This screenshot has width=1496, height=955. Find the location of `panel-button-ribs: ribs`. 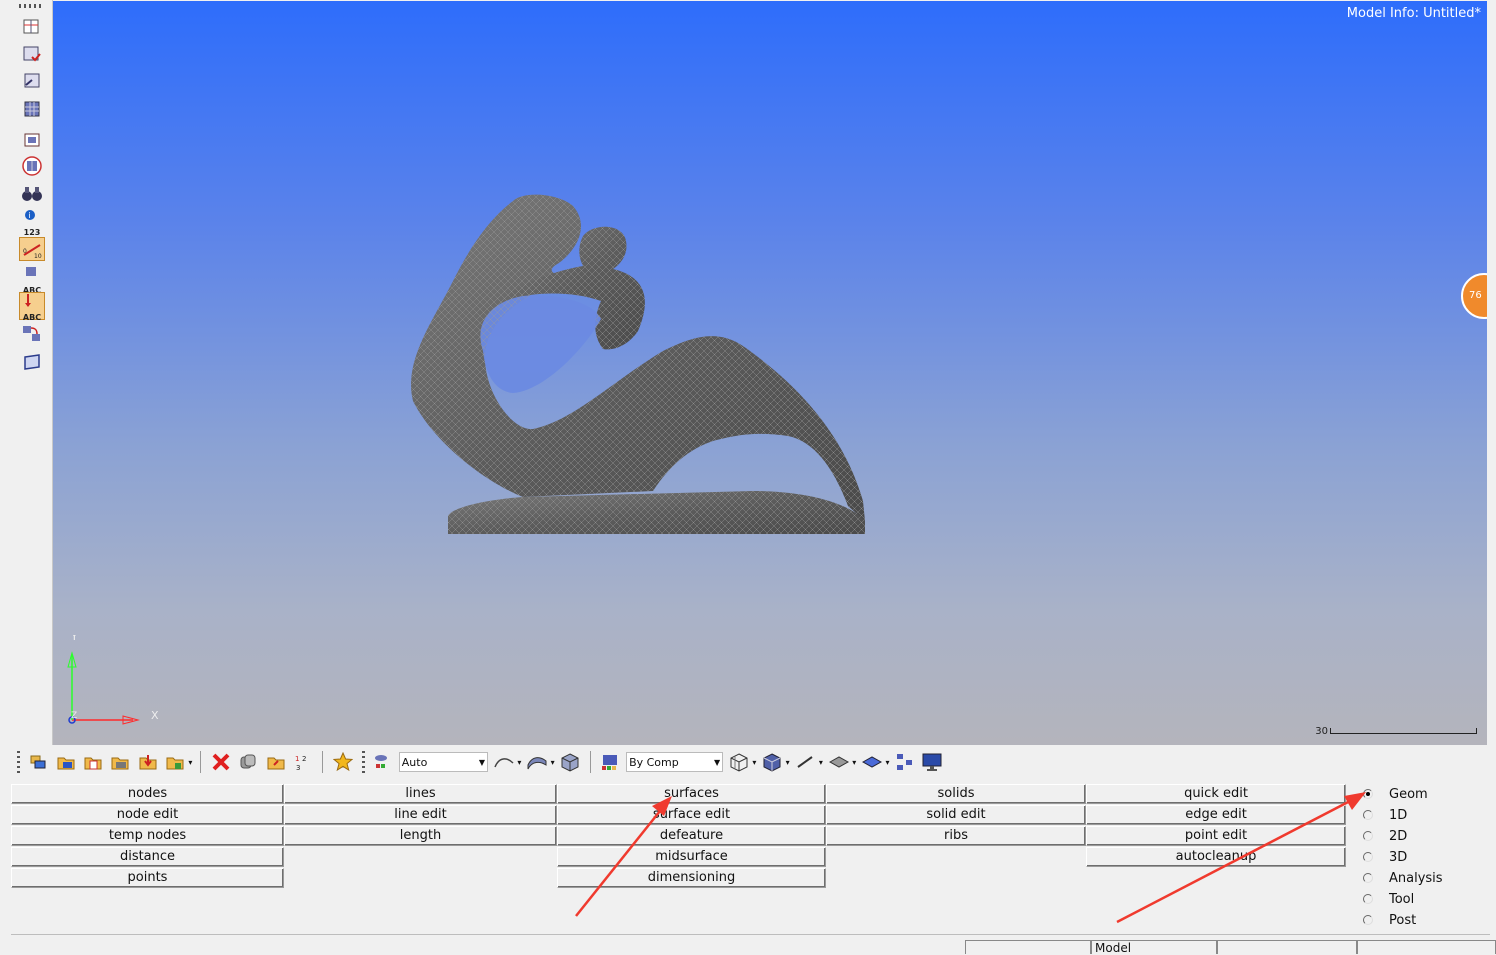

panel-button-ribs: ribs is located at coordinates (956, 836).